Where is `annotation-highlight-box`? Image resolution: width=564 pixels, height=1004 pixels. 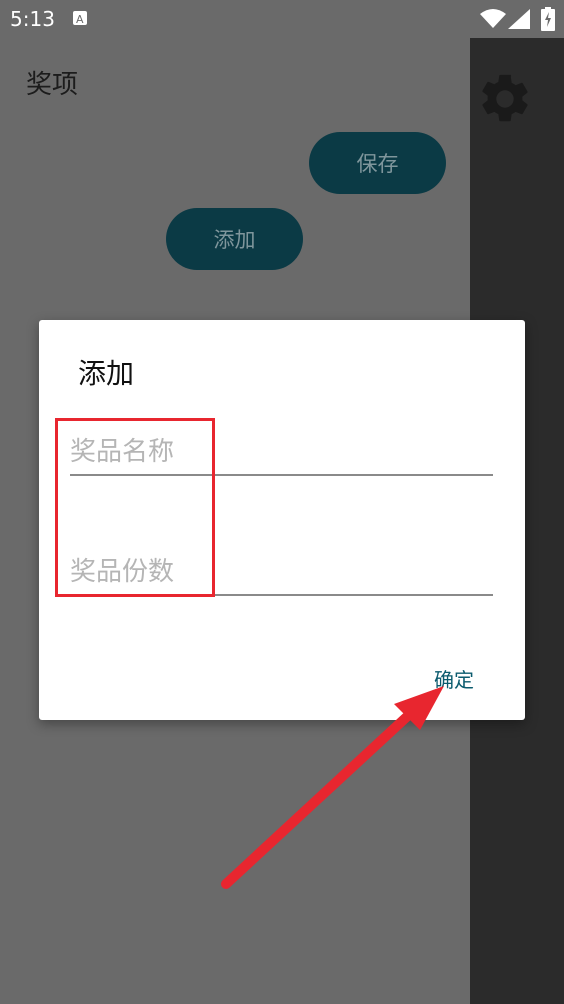
annotation-highlight-box is located at coordinates (135, 507).